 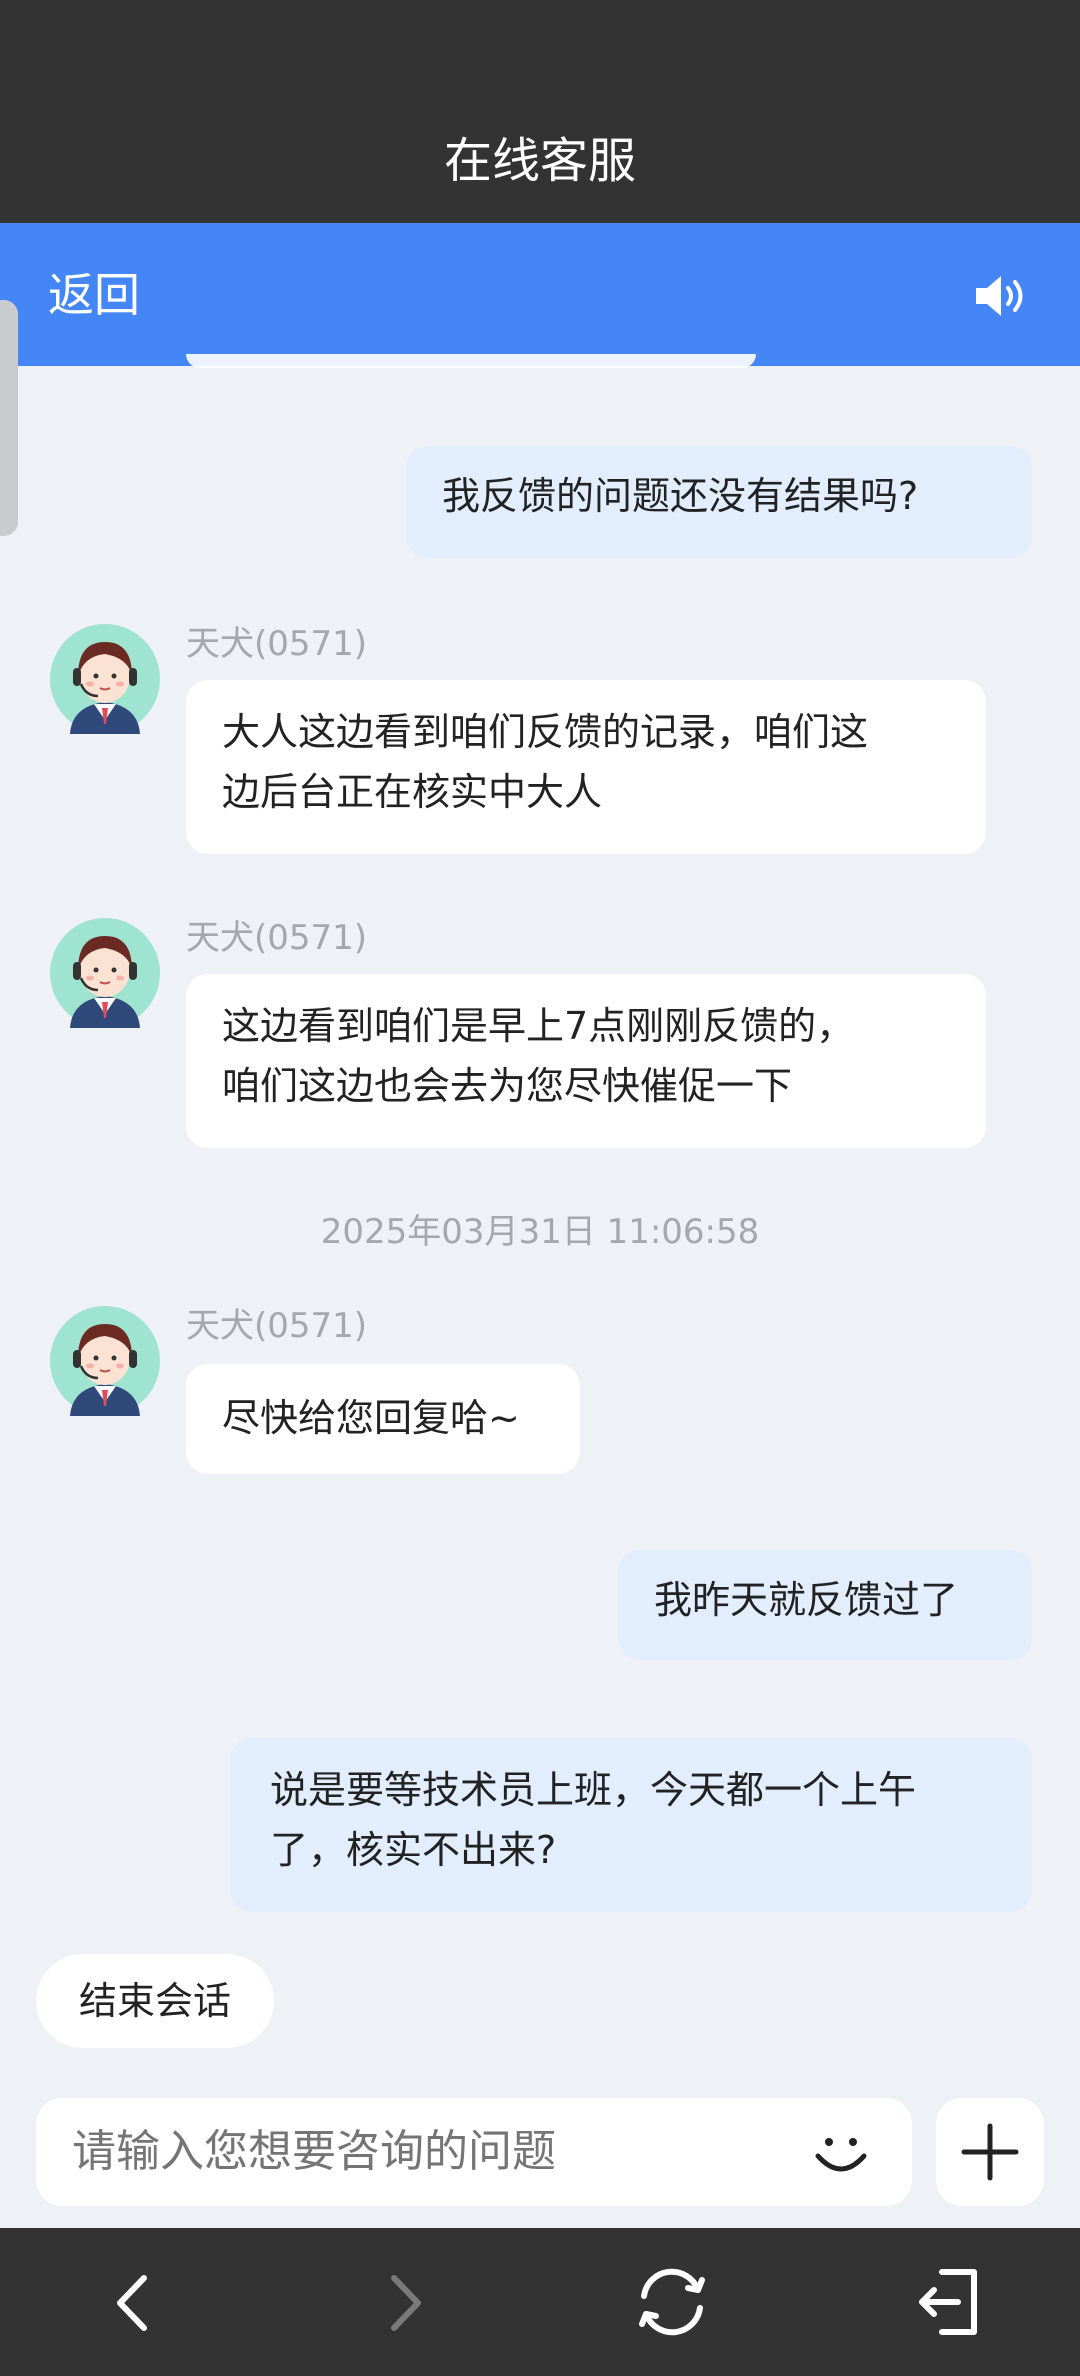 I want to click on agent-message: 大人这边看到咱们反馈的记录，咱们这 边后台正在核实中大人, so click(x=586, y=767).